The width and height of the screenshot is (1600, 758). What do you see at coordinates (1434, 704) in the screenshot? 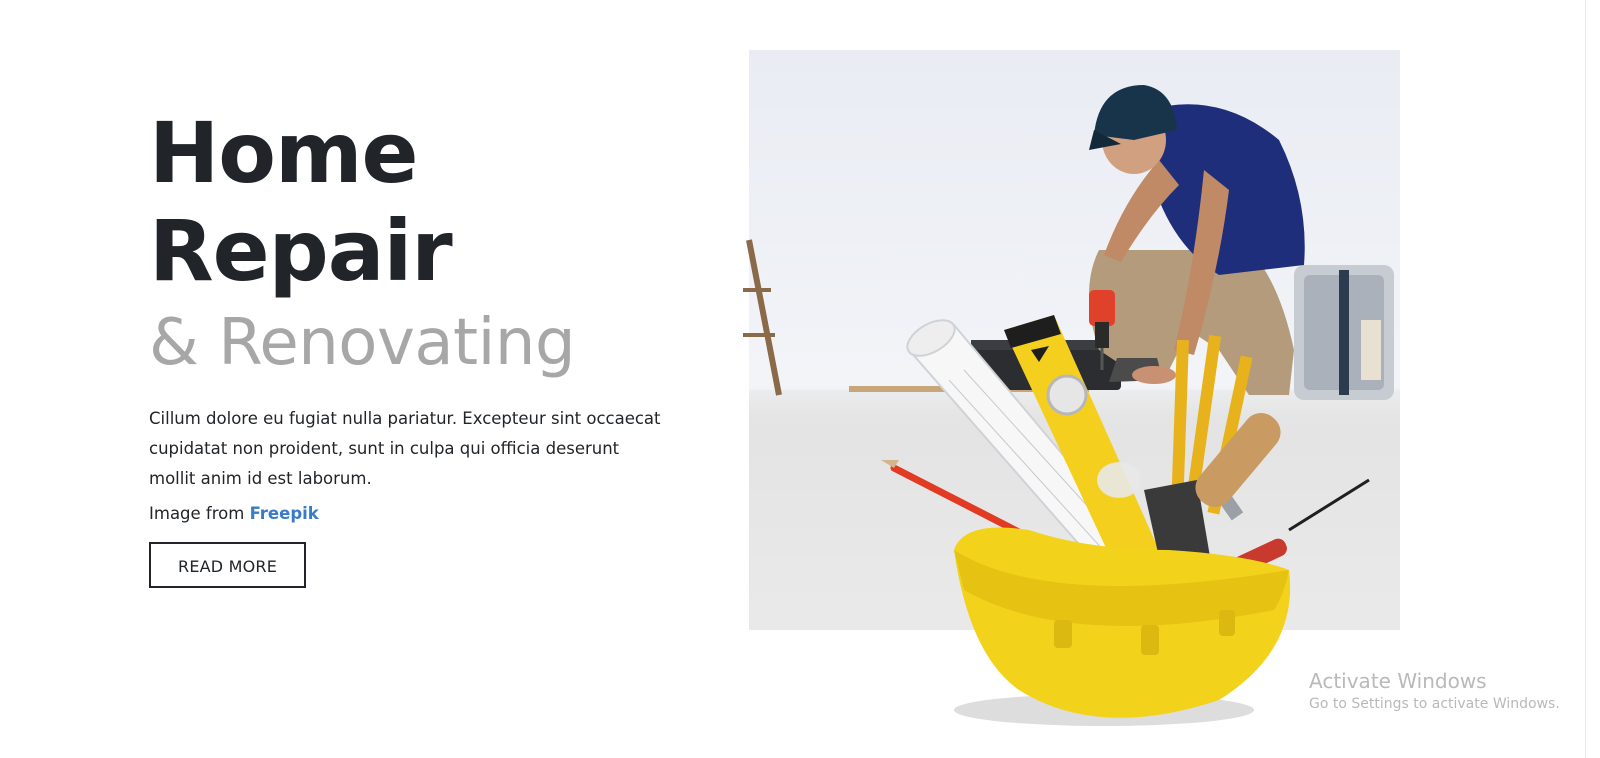
I see `watermark-subtitle: Go to Settings to activate Windows.` at bounding box center [1434, 704].